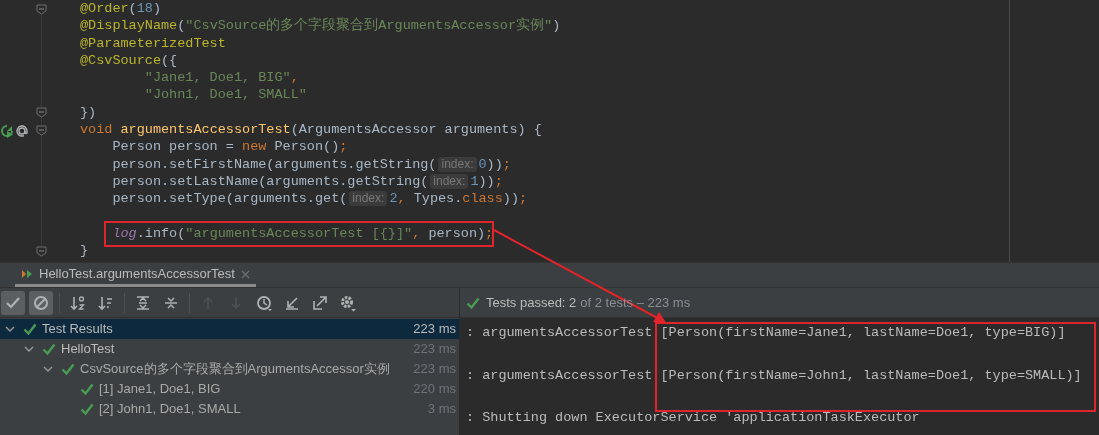 The width and height of the screenshot is (1099, 435). Describe the element at coordinates (170, 409) in the screenshot. I see `test-name: [2] John1, Doe1, SMALL` at that location.